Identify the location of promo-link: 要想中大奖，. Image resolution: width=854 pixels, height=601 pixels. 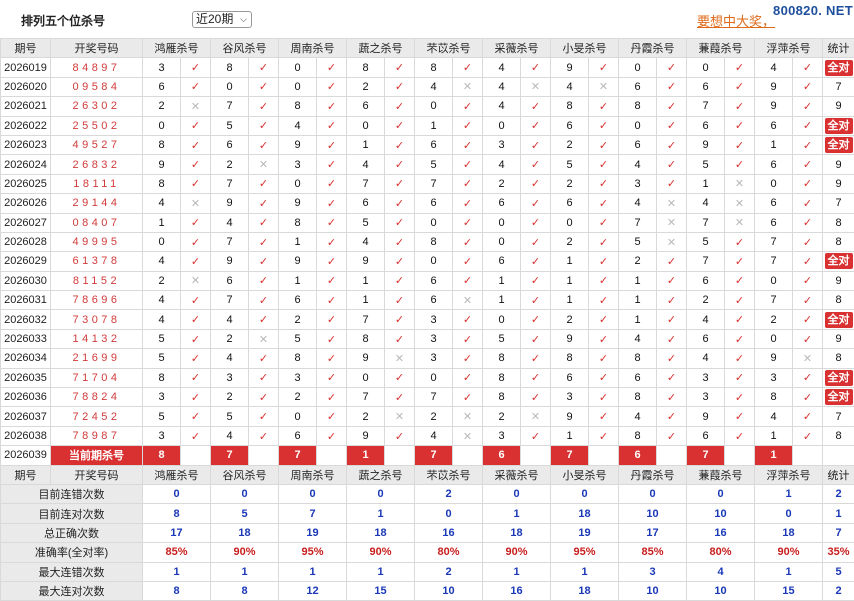
(736, 20).